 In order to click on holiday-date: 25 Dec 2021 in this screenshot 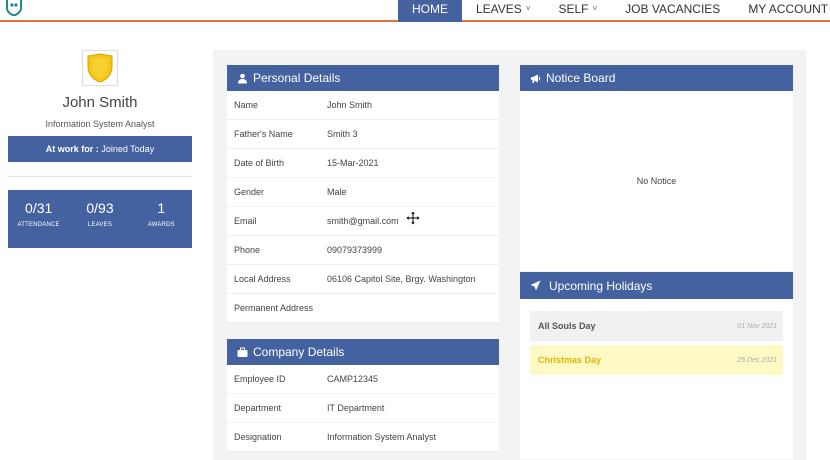, I will do `click(757, 360)`.